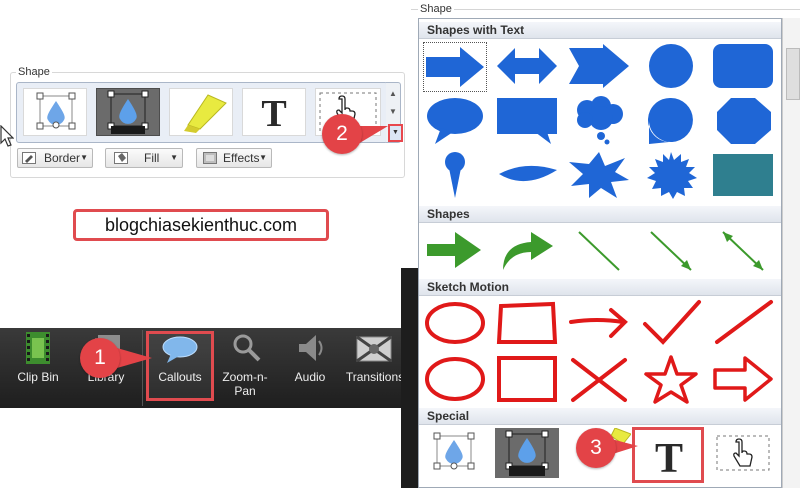 Image resolution: width=800 pixels, height=488 pixels. Describe the element at coordinates (743, 379) in the screenshot. I see `sketch-block-arrow` at that location.